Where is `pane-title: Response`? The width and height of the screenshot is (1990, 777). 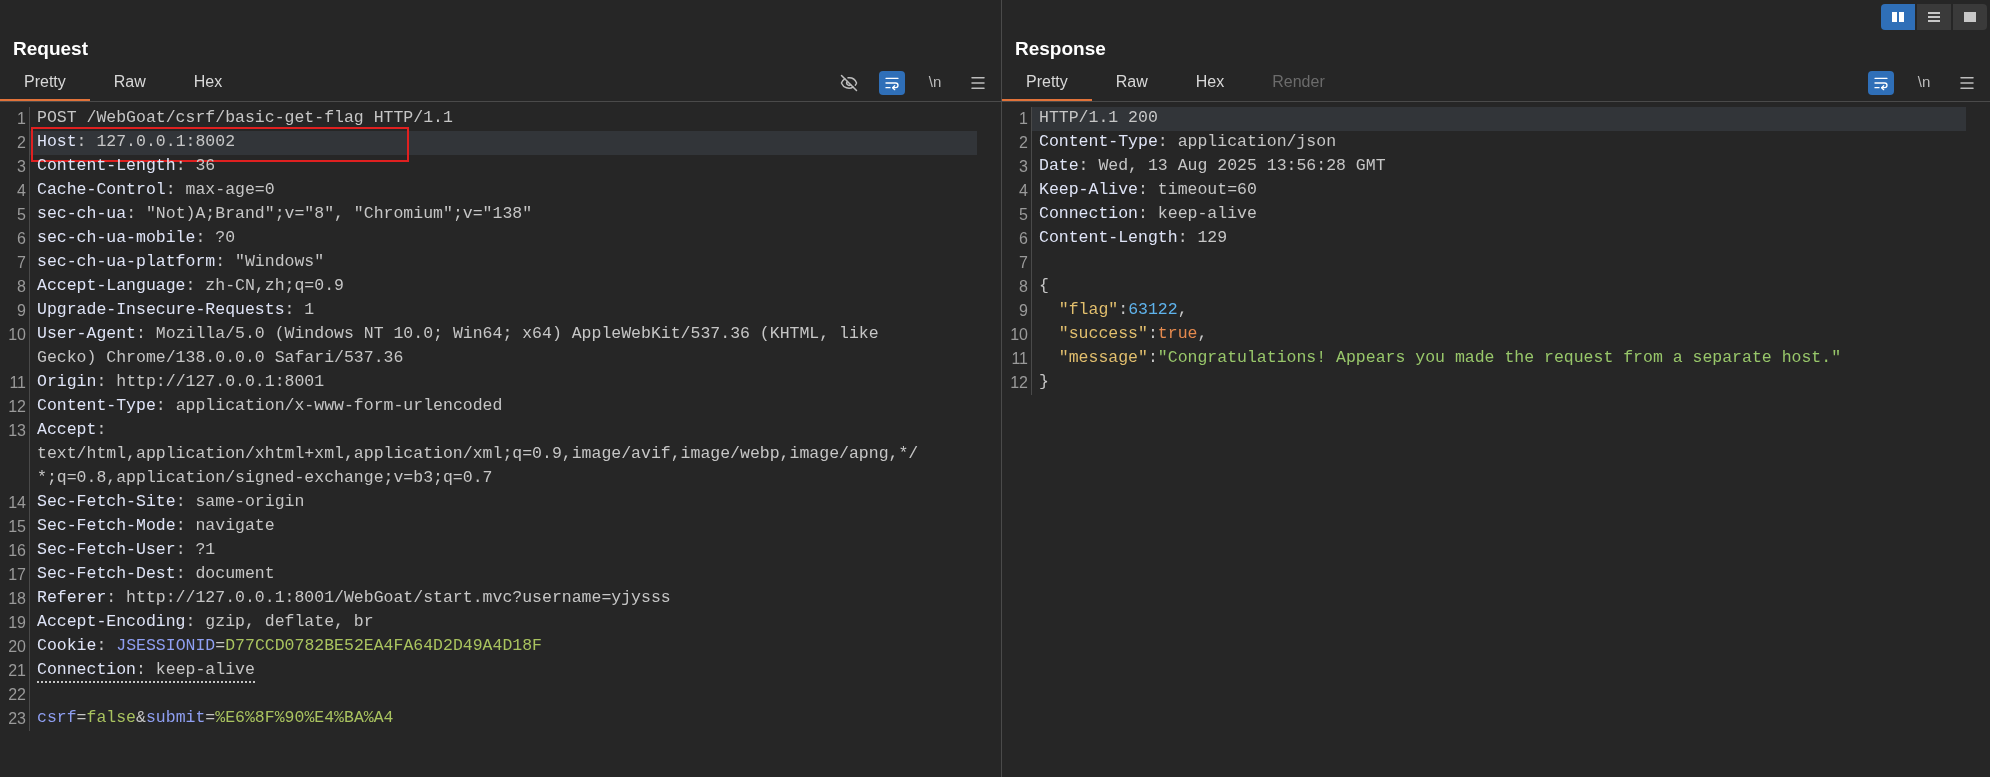 pane-title: Response is located at coordinates (1060, 48).